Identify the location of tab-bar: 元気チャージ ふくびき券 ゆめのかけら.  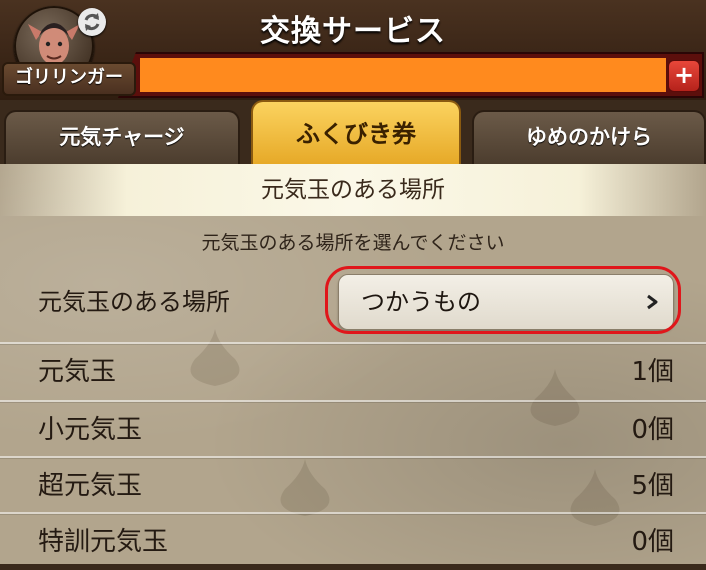
(353, 133).